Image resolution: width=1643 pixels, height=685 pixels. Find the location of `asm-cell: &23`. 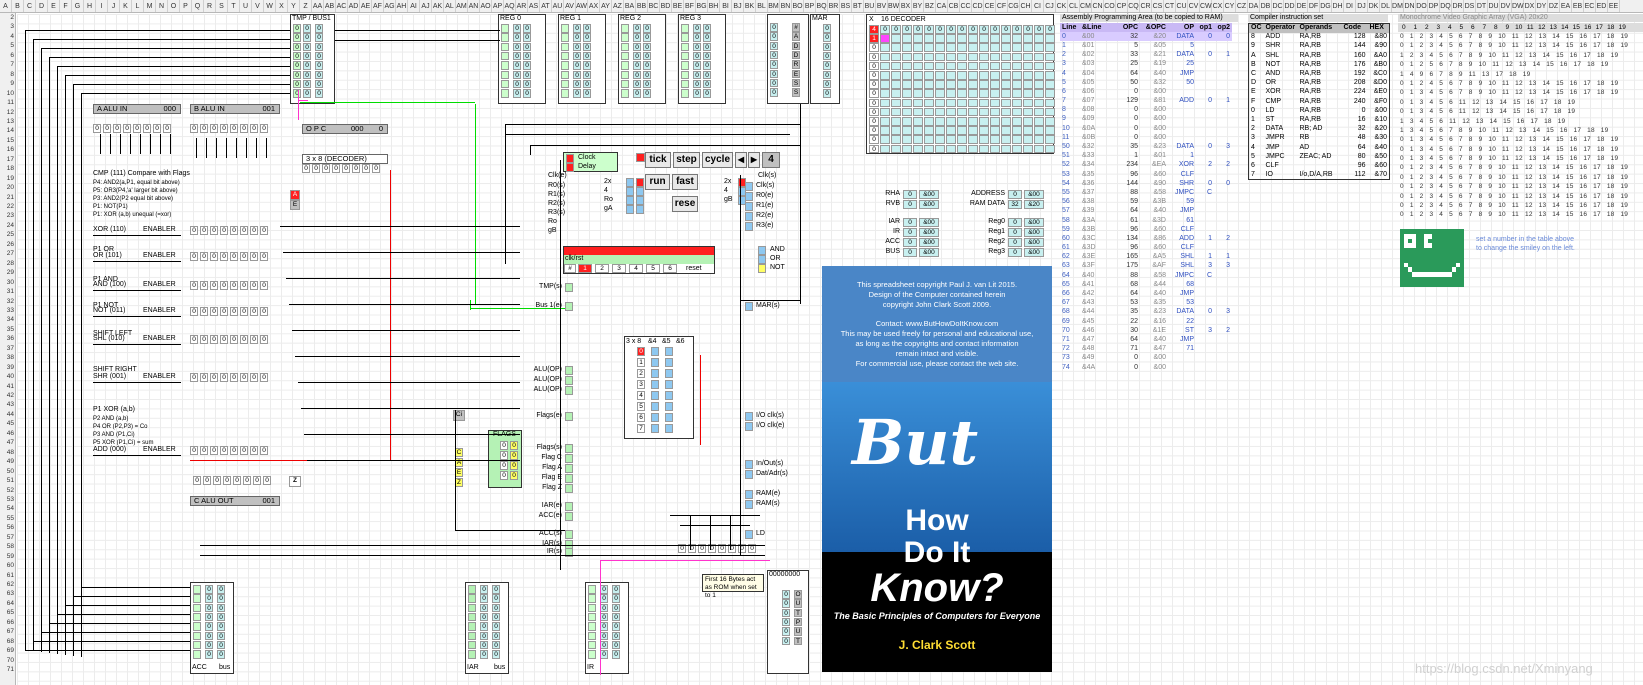

asm-cell: &23 is located at coordinates (1154, 312).